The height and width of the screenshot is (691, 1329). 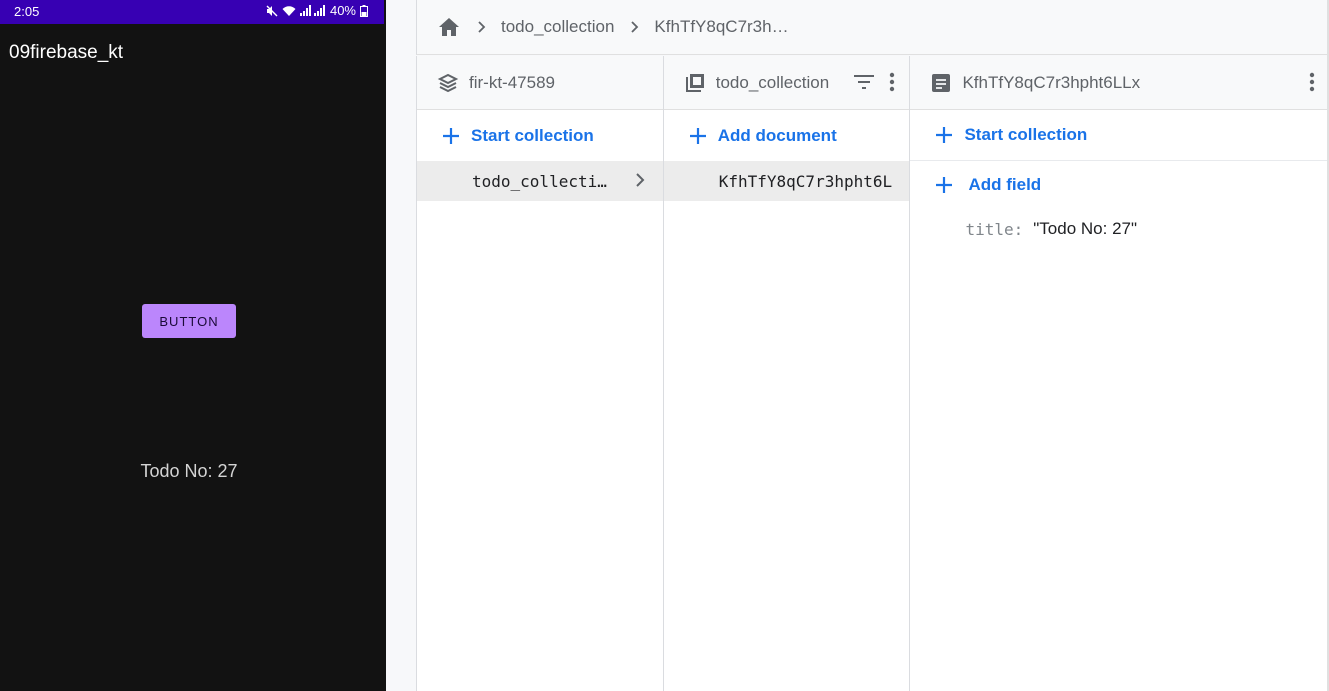 I want to click on signal-icon, so click(x=312, y=10).